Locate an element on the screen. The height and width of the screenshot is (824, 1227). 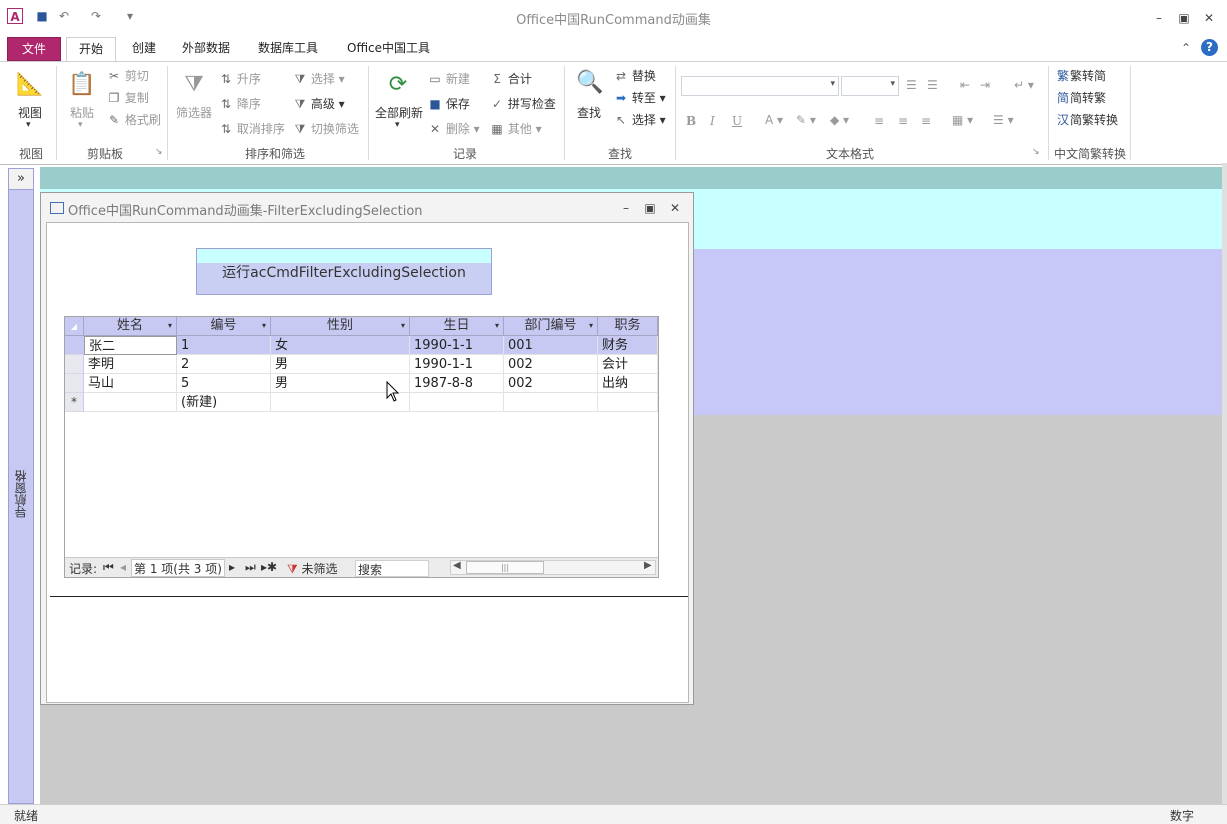
table-cell: 男 is located at coordinates (340, 364).